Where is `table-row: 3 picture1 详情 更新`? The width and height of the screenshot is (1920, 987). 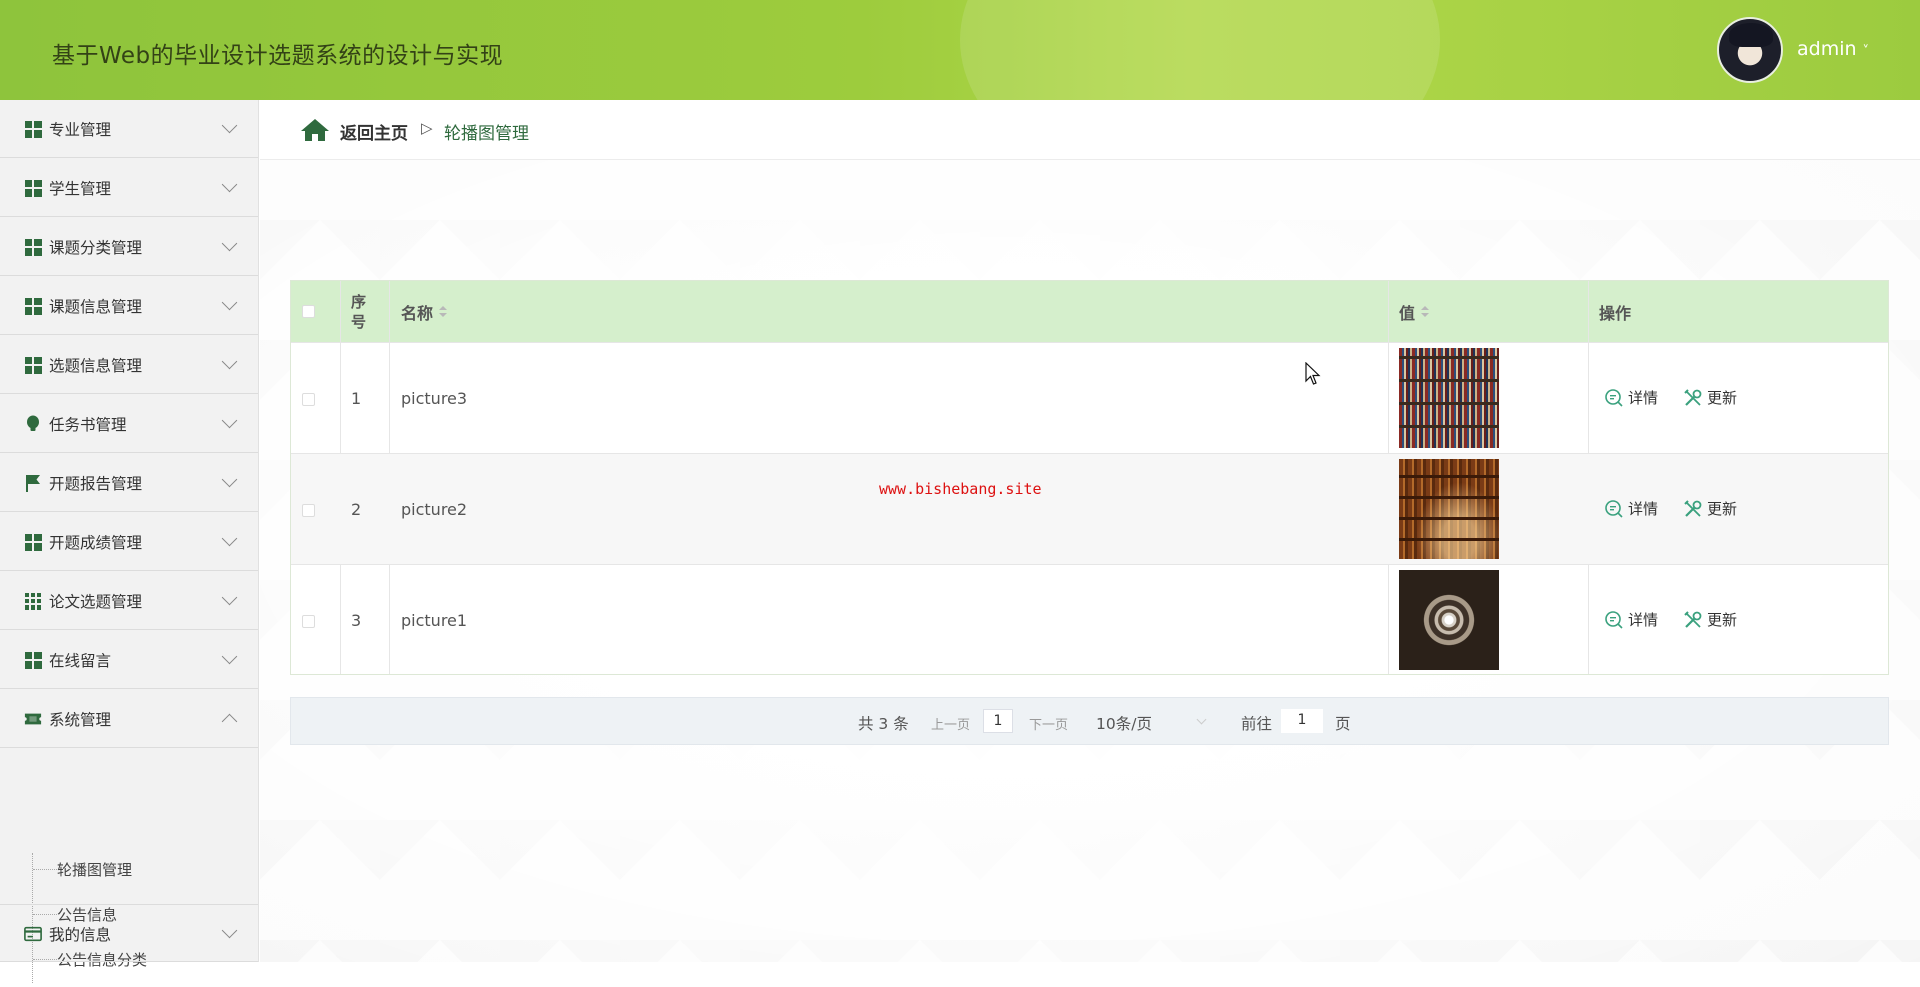 table-row: 3 picture1 详情 更新 is located at coordinates (1089, 619).